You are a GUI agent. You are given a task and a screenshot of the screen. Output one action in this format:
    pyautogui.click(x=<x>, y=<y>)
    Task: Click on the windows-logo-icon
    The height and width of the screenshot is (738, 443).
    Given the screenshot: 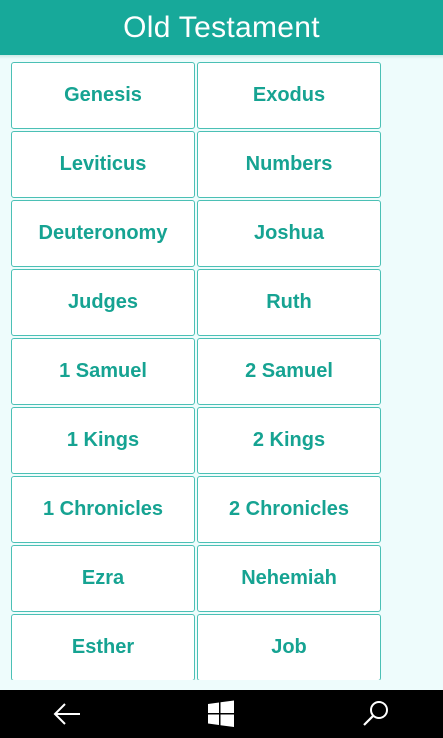 What is the action you would take?
    pyautogui.click(x=221, y=713)
    